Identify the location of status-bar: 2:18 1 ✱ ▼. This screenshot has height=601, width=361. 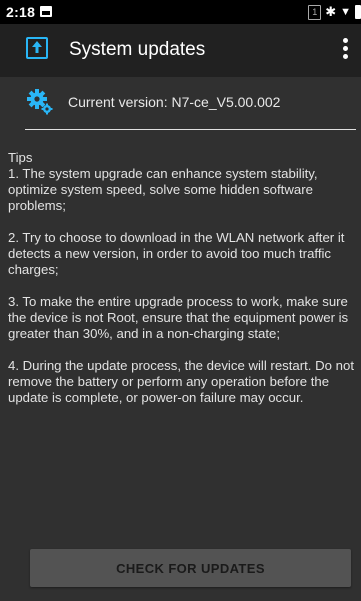
(180, 12).